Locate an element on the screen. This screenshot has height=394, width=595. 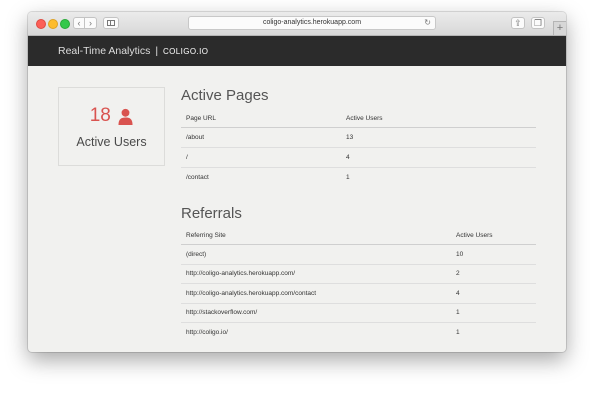
forward-button: › is located at coordinates (91, 23).